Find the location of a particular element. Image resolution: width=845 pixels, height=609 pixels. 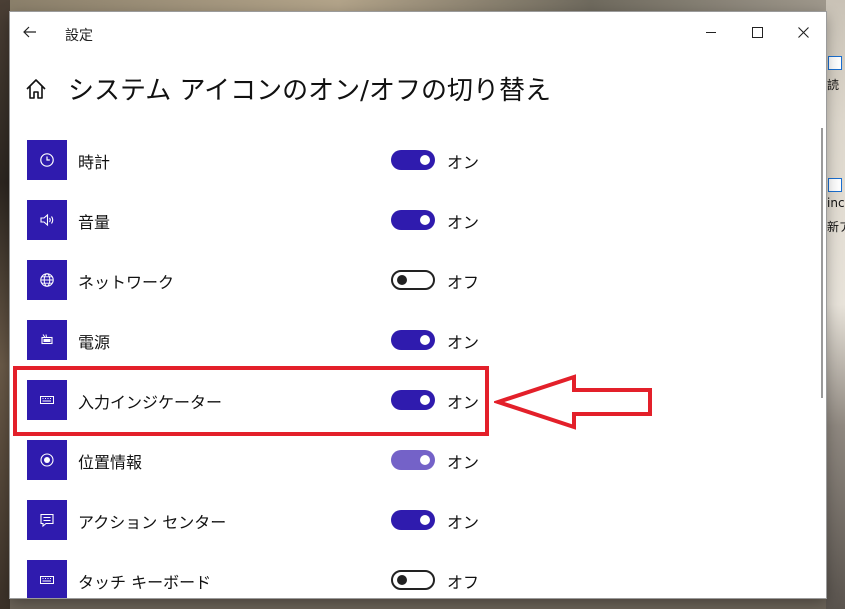

message-icon is located at coordinates (47, 520).